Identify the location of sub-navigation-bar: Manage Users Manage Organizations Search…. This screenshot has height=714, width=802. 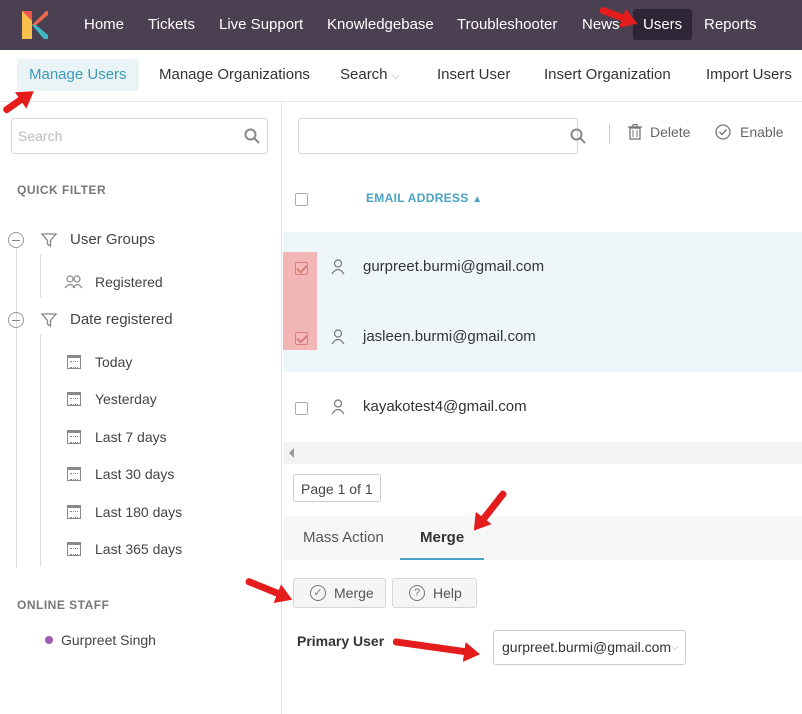
(401, 76).